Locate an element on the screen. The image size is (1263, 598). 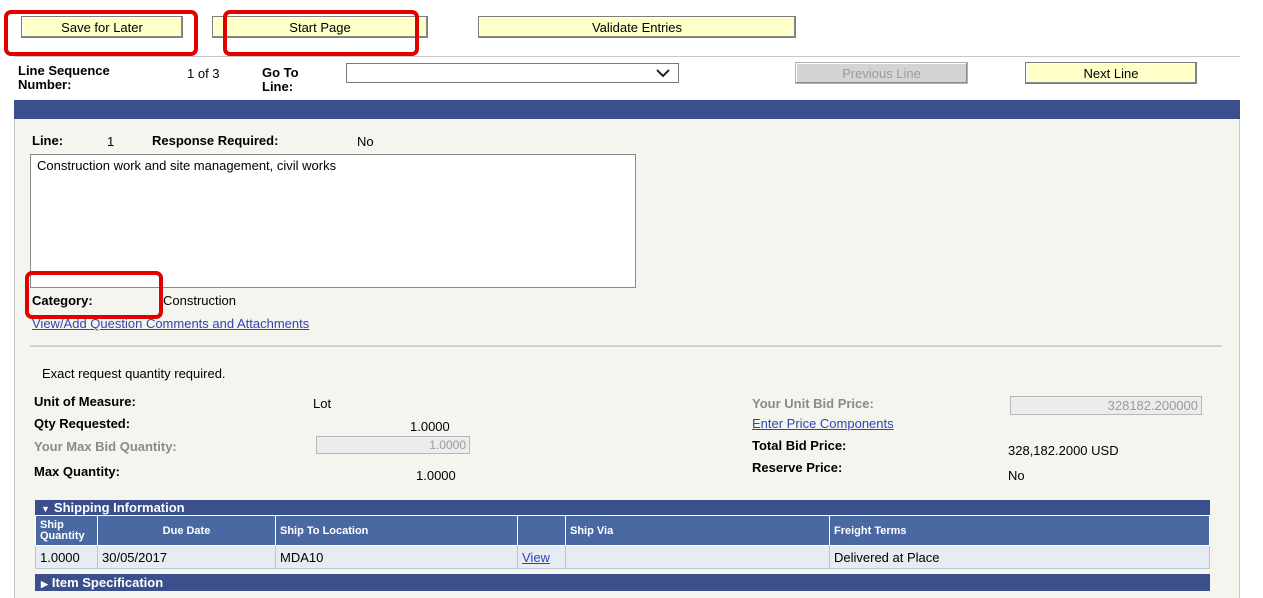
goto-line-select is located at coordinates (512, 73).